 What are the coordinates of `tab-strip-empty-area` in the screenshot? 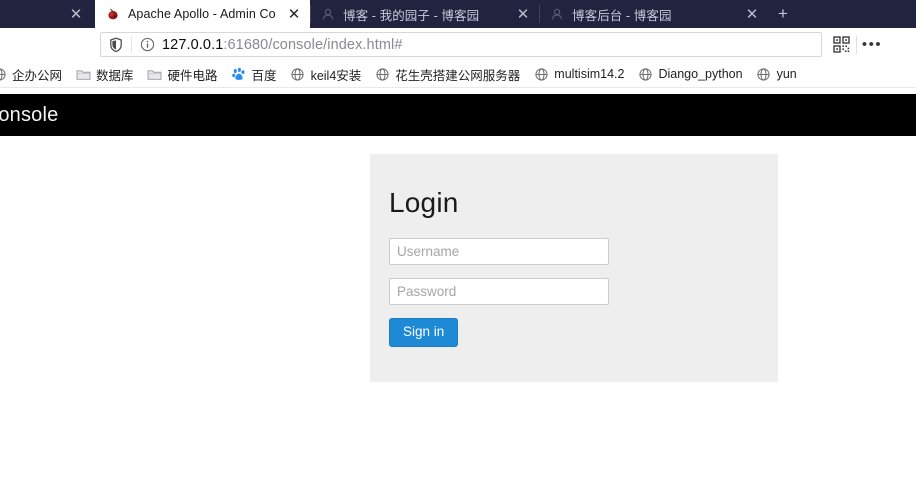 It's located at (857, 14).